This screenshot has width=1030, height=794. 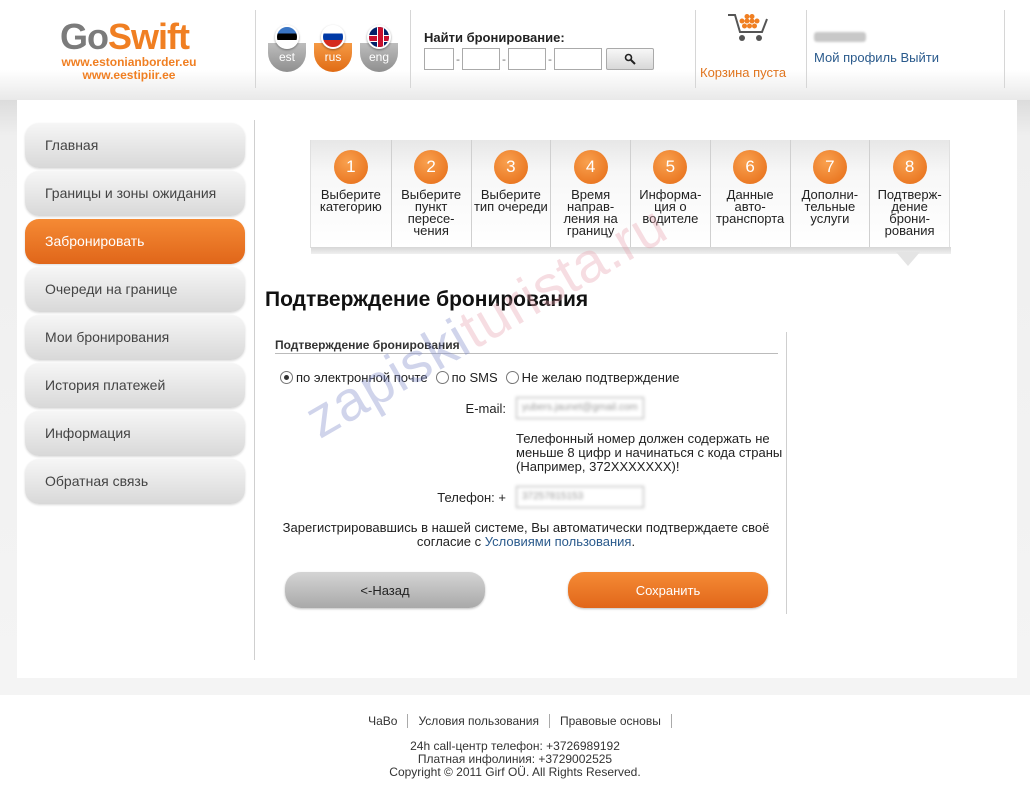 I want to click on logo-text: GoSwift, so click(x=130, y=37).